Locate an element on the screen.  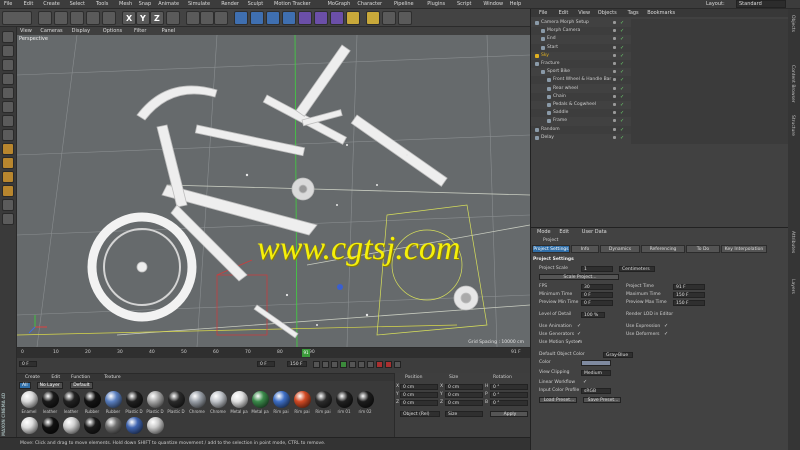
magnet-icon is located at coordinates (8, 191).